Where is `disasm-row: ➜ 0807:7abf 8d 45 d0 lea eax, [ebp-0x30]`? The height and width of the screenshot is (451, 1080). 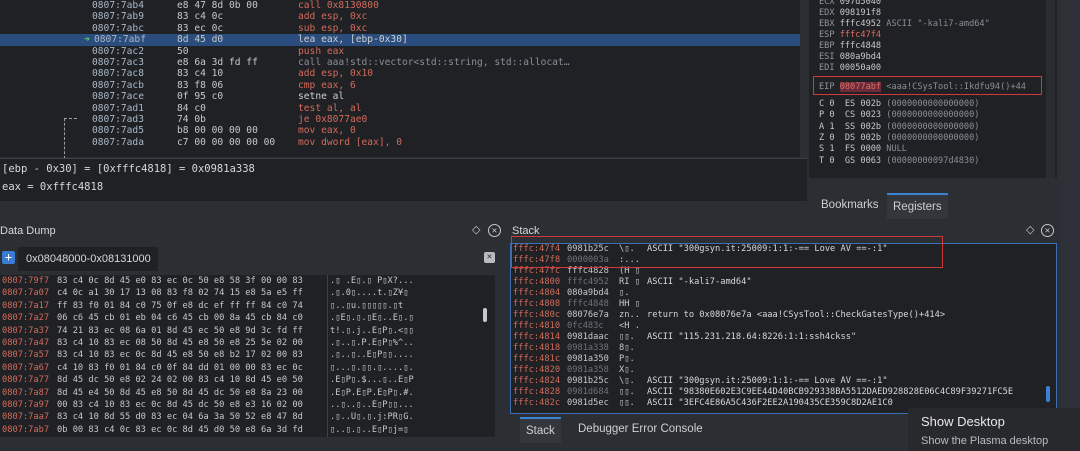
disasm-row: ➜ 0807:7abf 8d 45 d0 lea eax, [ebp-0x30] is located at coordinates (400, 40).